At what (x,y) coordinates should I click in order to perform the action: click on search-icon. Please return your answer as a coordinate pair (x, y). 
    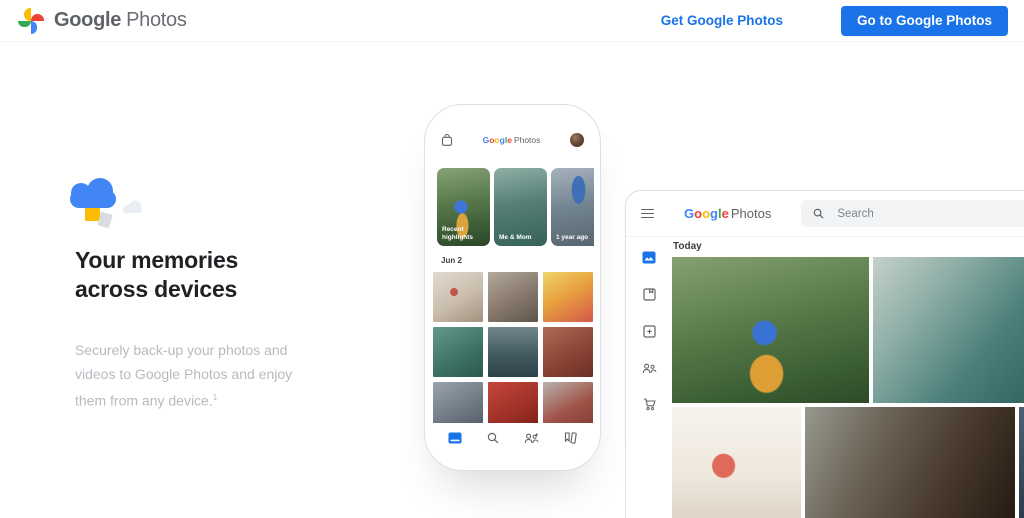
    Looking at the image, I should click on (819, 213).